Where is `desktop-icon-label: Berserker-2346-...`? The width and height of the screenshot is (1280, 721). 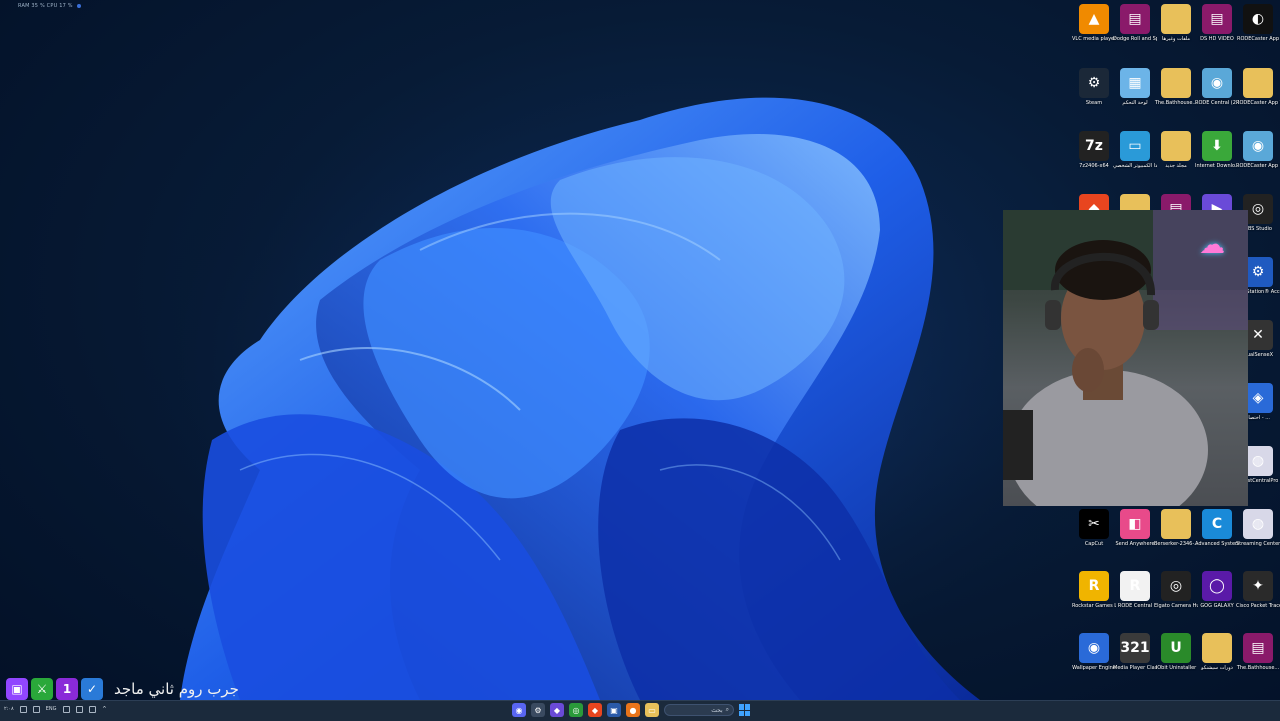 desktop-icon-label: Berserker-2346-... is located at coordinates (1176, 544).